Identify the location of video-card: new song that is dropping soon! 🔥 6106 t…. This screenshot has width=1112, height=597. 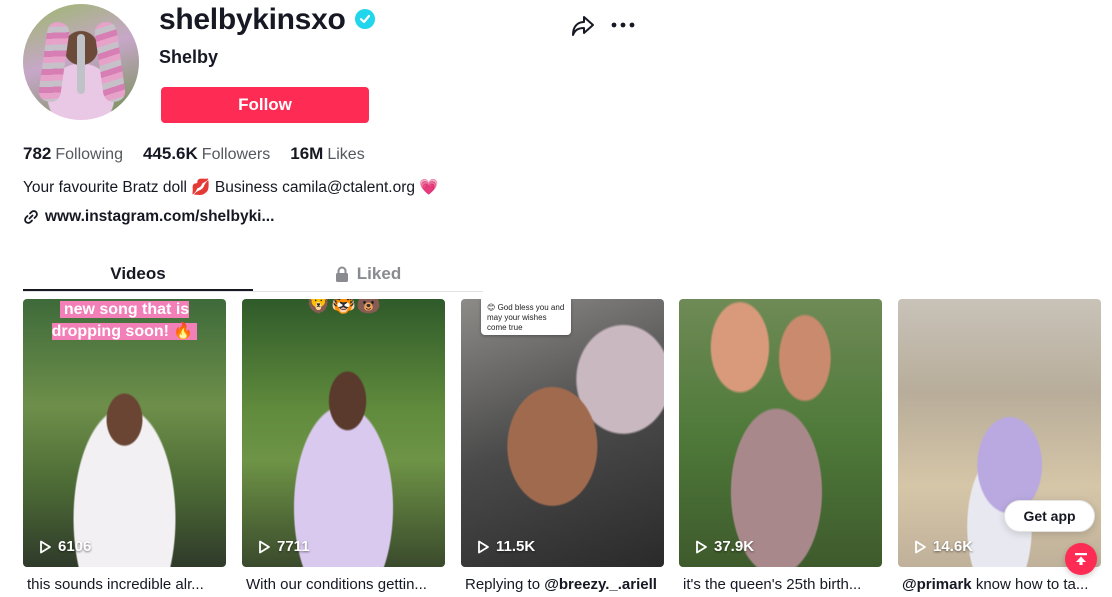
(124, 448).